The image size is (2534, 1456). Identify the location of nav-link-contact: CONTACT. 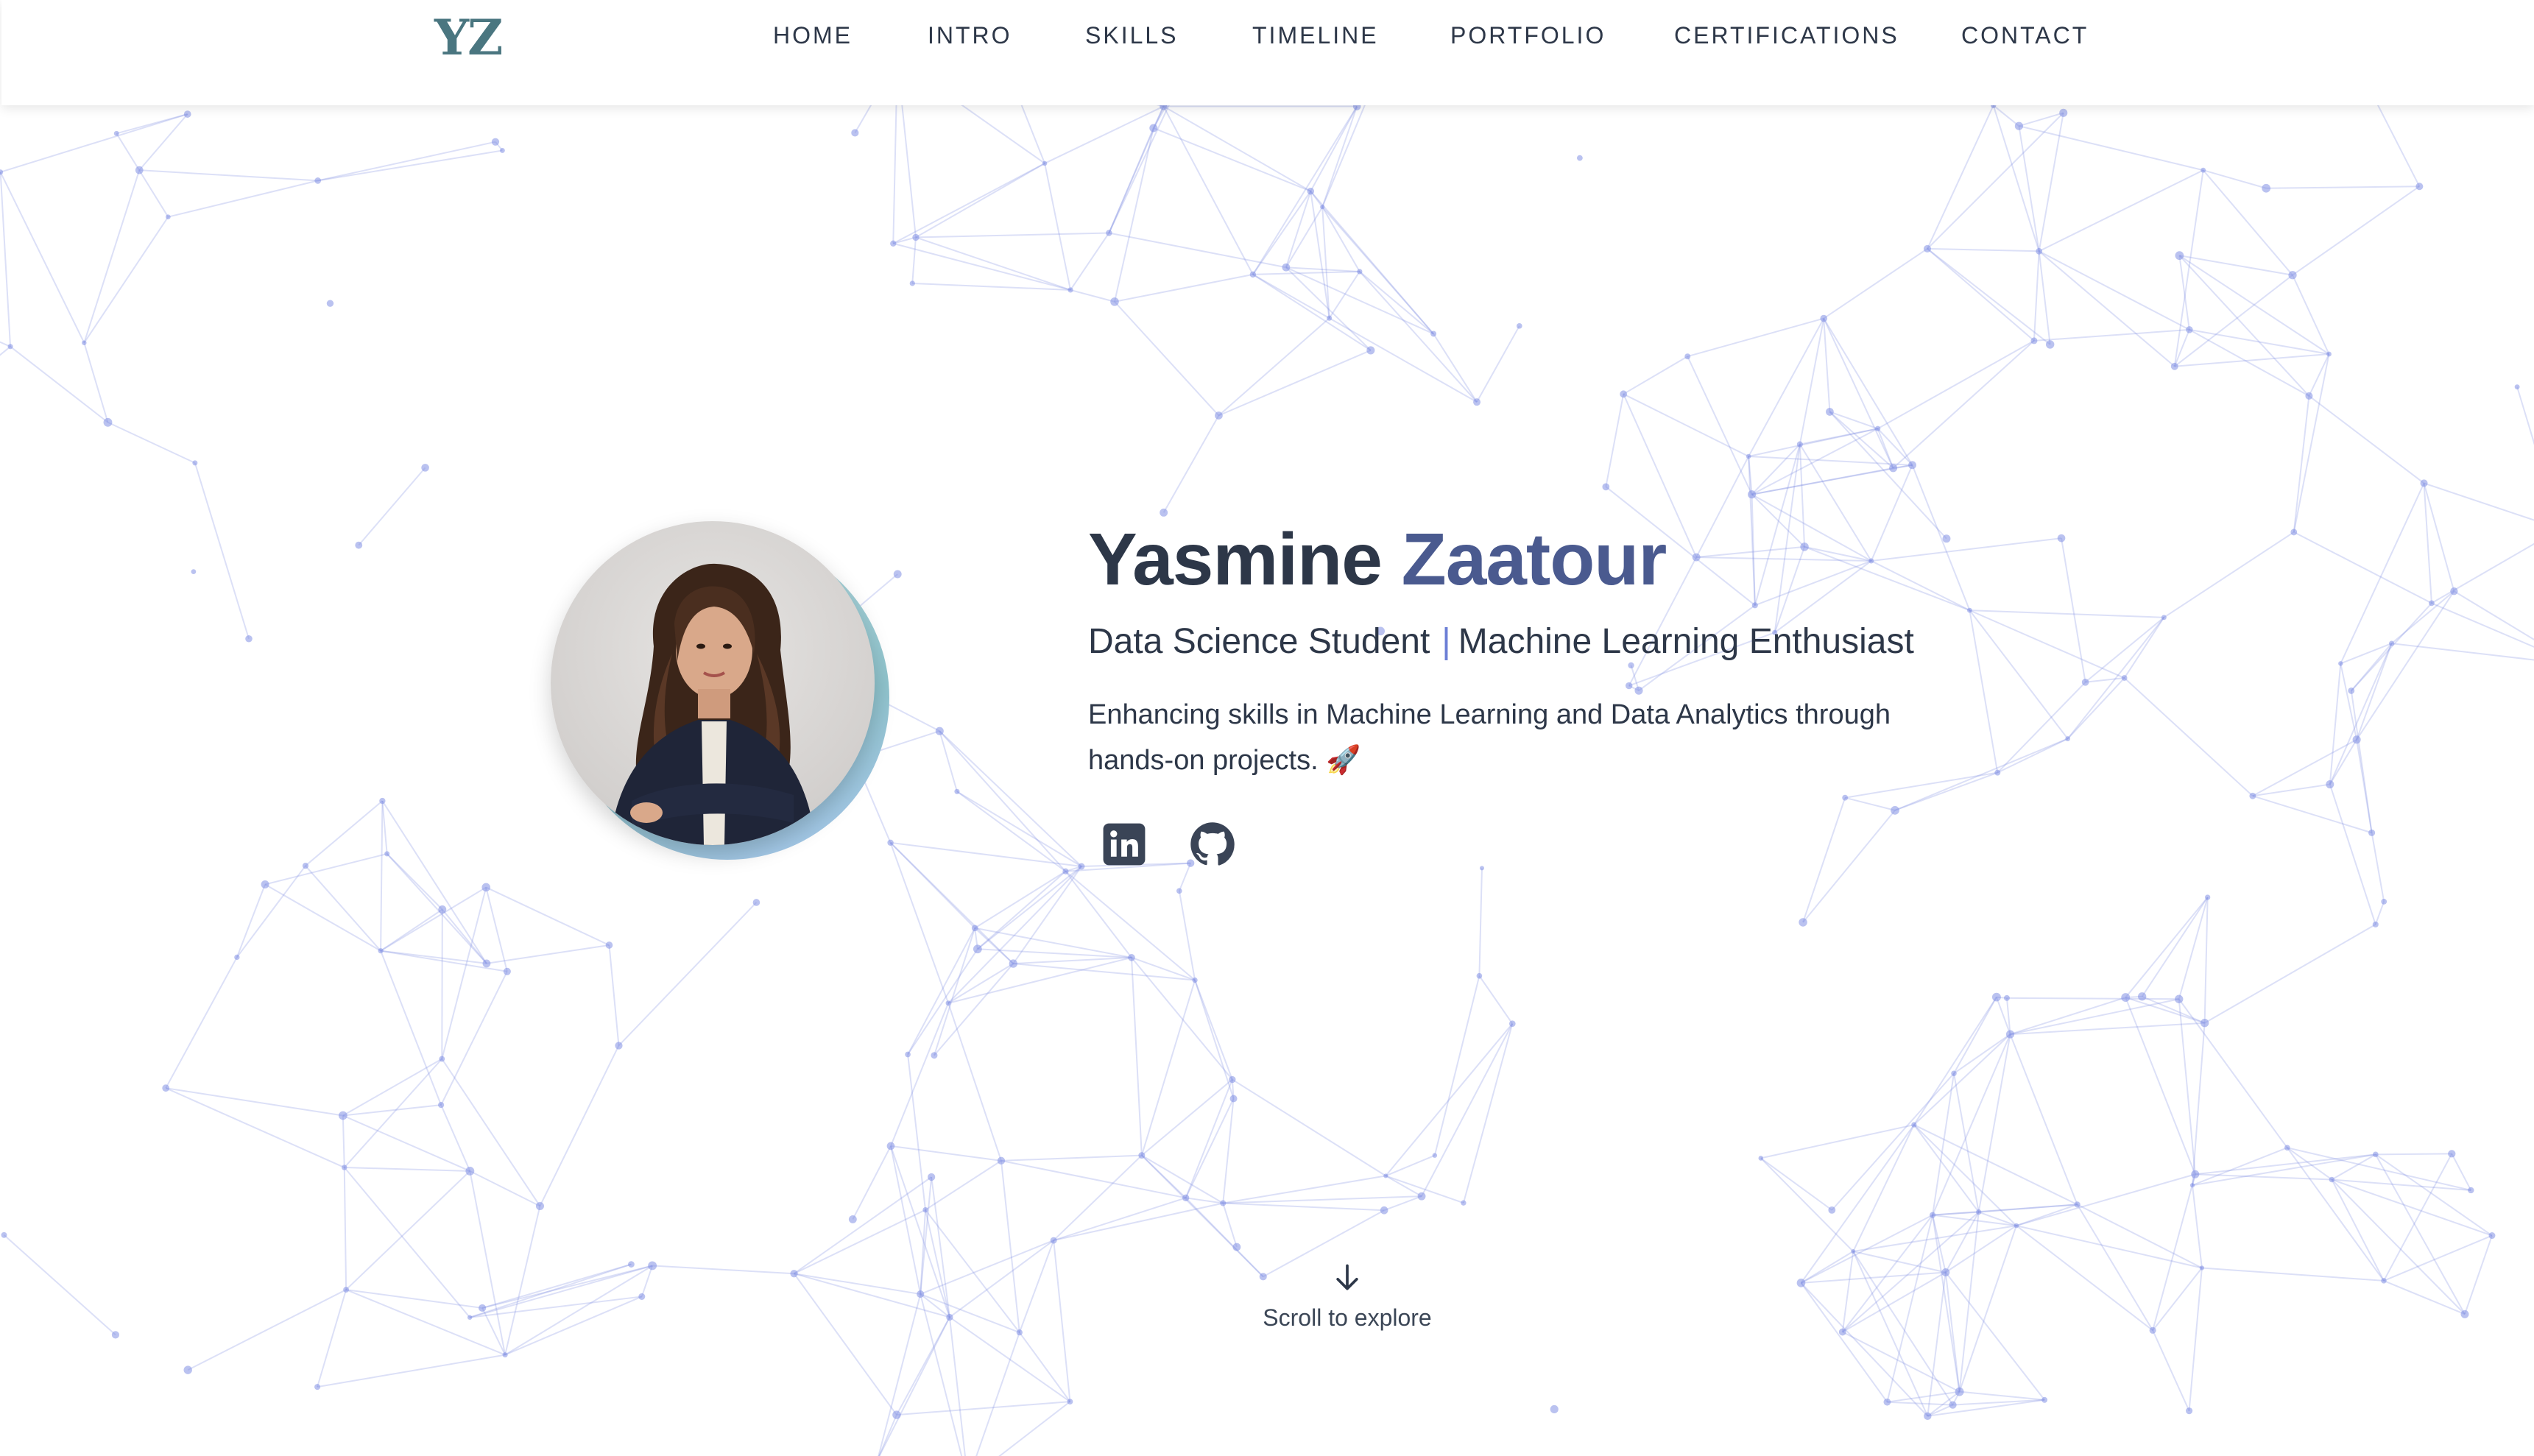
(2025, 35).